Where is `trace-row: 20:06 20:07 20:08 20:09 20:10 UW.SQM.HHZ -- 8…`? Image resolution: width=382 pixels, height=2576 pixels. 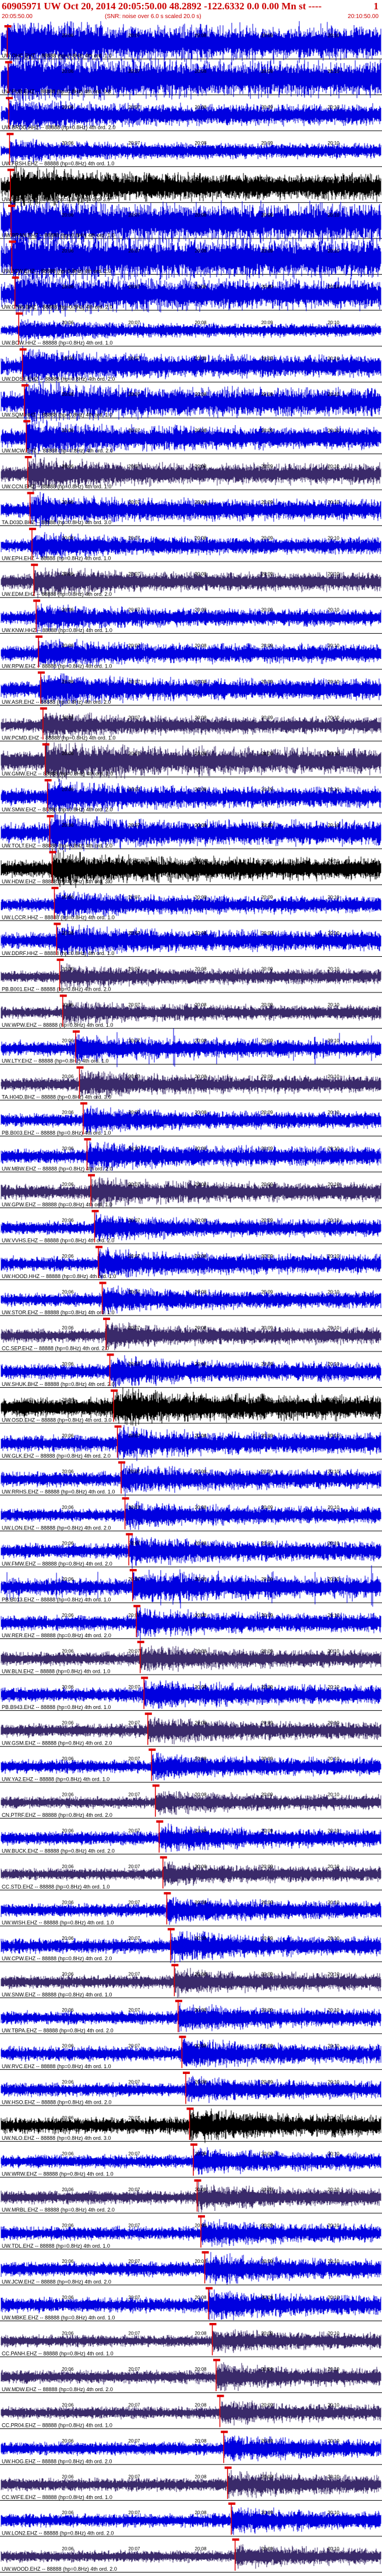
trace-row: 20:06 20:07 20:08 20:09 20:10 UW.SQM.HHZ -- 8… is located at coordinates (191, 402).